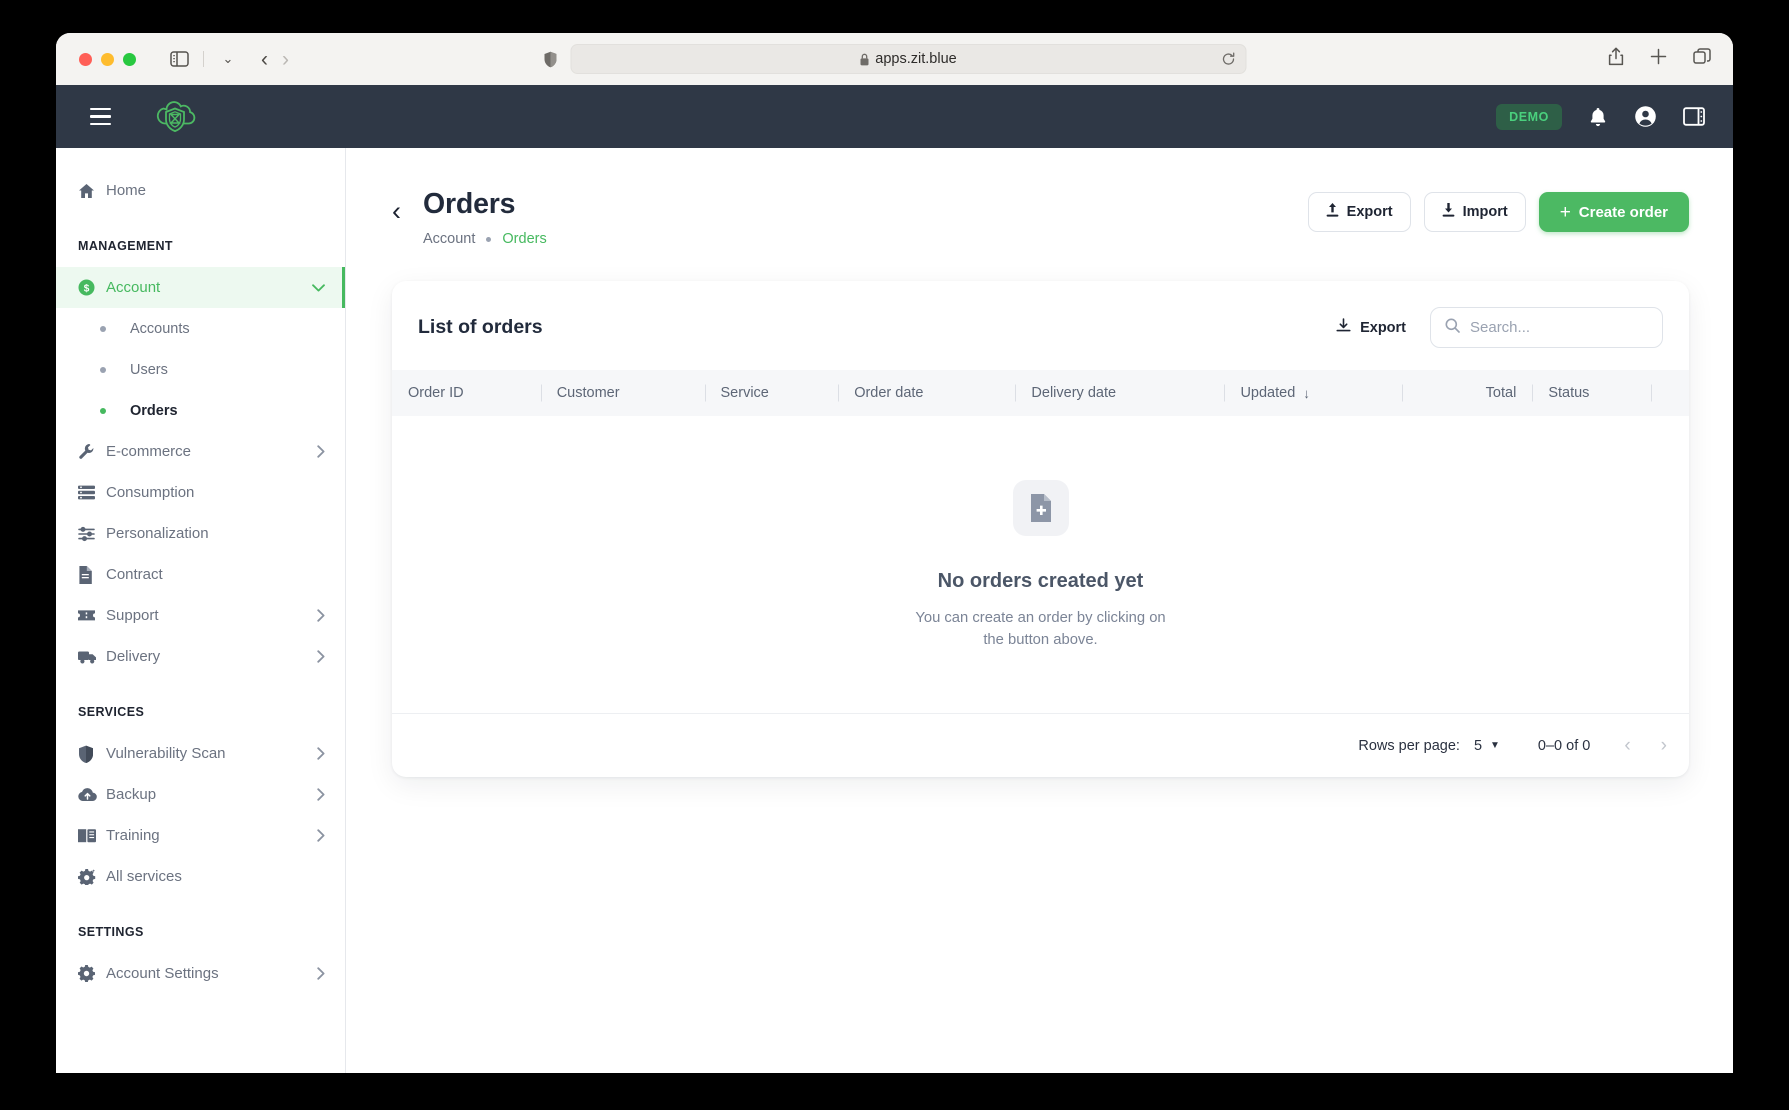  What do you see at coordinates (1228, 59) in the screenshot?
I see `reload-icon` at bounding box center [1228, 59].